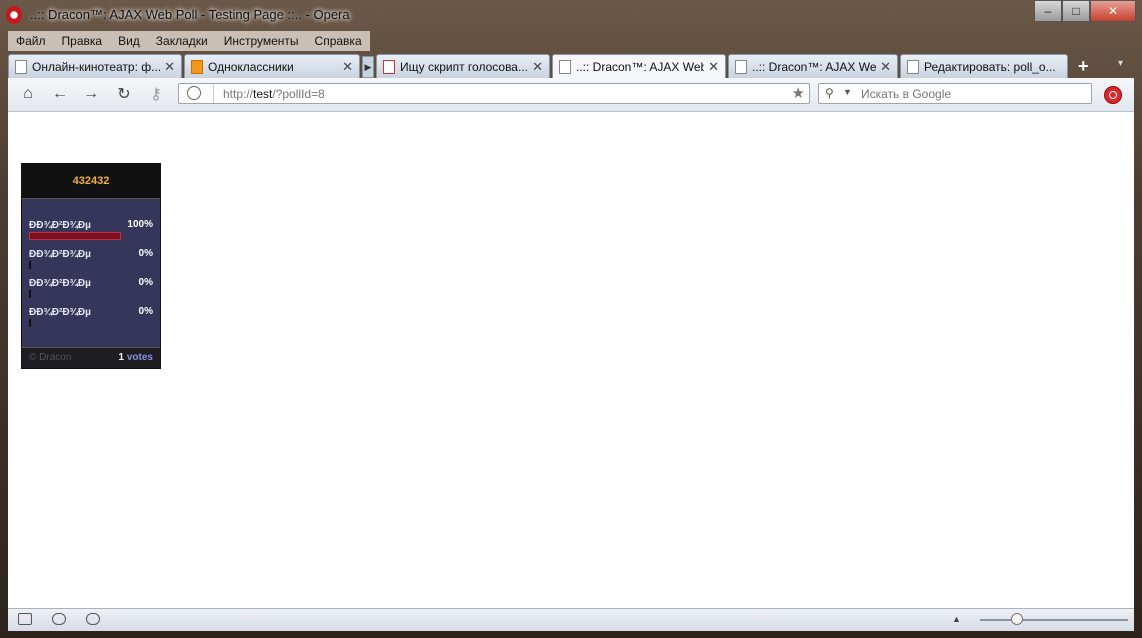 Image resolution: width=1142 pixels, height=638 pixels. What do you see at coordinates (263, 94) in the screenshot?
I see `url-host: test` at bounding box center [263, 94].